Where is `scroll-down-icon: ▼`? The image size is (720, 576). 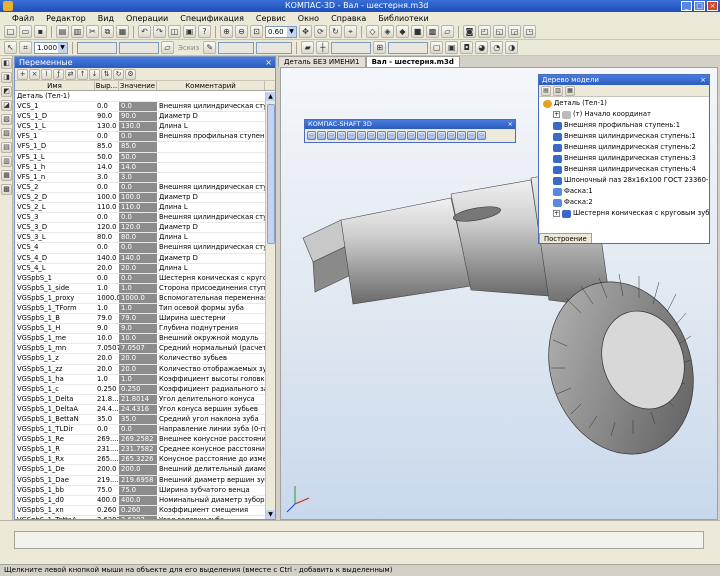 scroll-down-icon: ▼ is located at coordinates (270, 514).